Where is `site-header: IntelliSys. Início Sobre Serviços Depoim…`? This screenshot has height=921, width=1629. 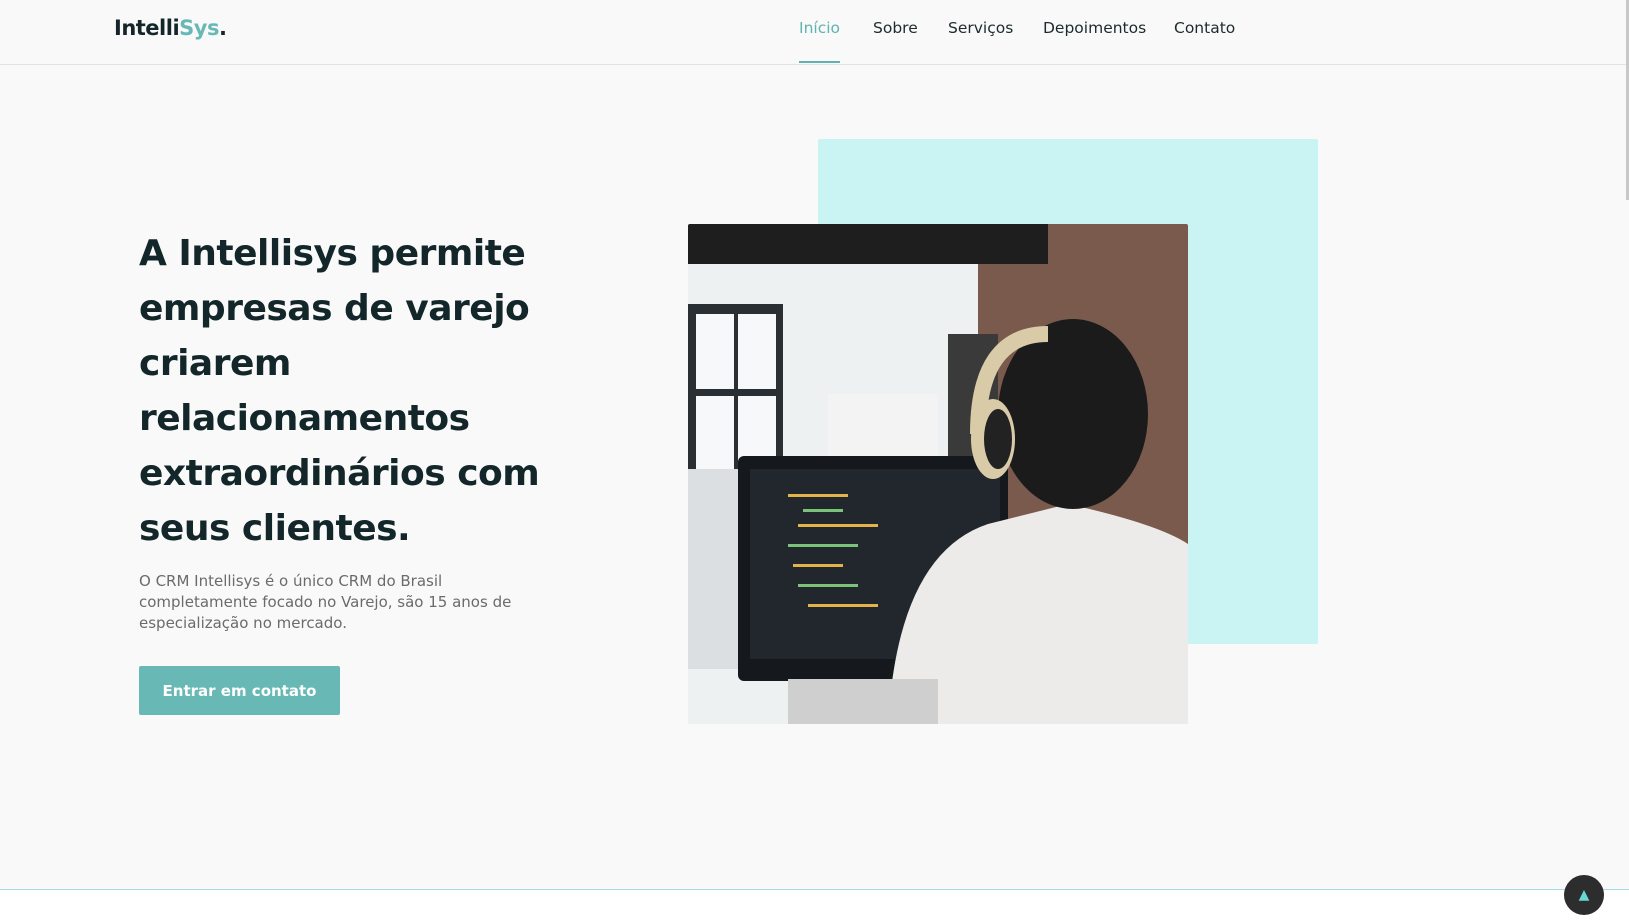
site-header: IntelliSys. Início Sobre Serviços Depoim… is located at coordinates (814, 32).